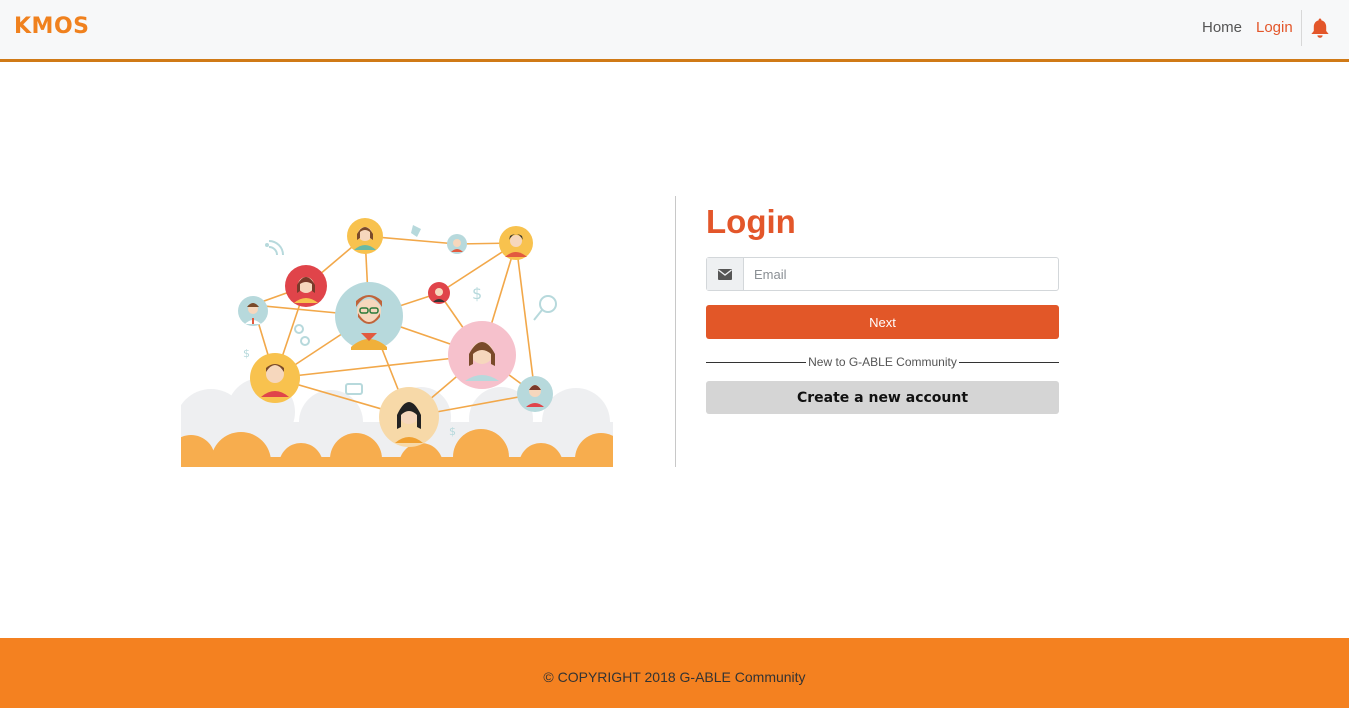  Describe the element at coordinates (1274, 27) in the screenshot. I see `nav-link-login: Login` at that location.